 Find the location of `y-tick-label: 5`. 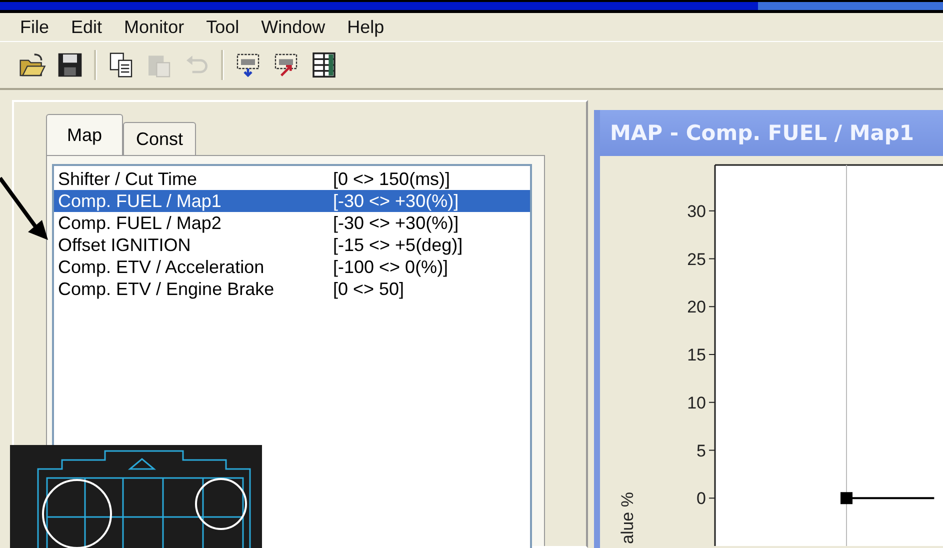

y-tick-label: 5 is located at coordinates (701, 450).